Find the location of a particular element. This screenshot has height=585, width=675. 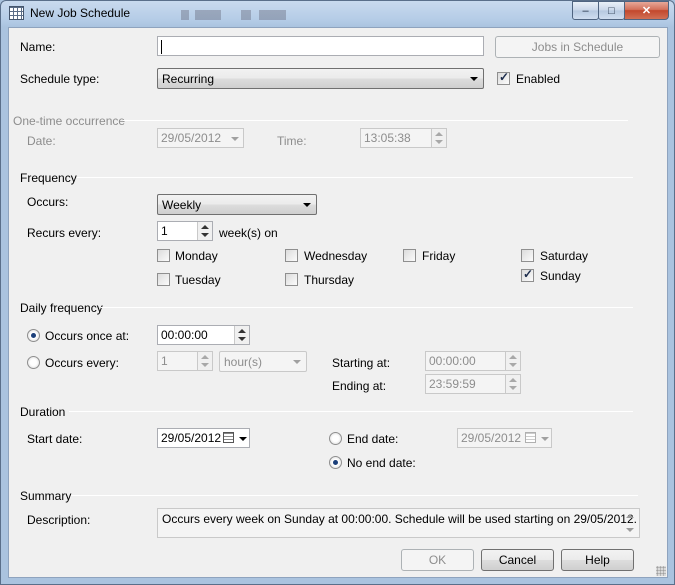

one-time-time-value: 13:05:38 is located at coordinates (387, 138).